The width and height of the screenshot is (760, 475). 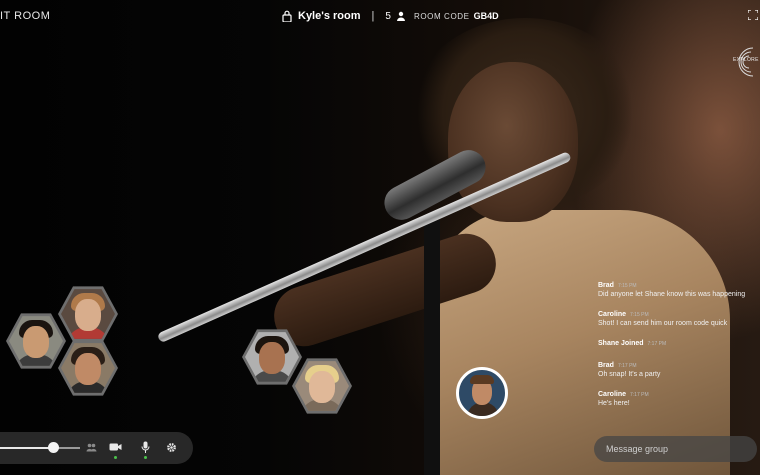 What do you see at coordinates (746, 60) in the screenshot?
I see `brand-text: EXPLORE` at bounding box center [746, 60].